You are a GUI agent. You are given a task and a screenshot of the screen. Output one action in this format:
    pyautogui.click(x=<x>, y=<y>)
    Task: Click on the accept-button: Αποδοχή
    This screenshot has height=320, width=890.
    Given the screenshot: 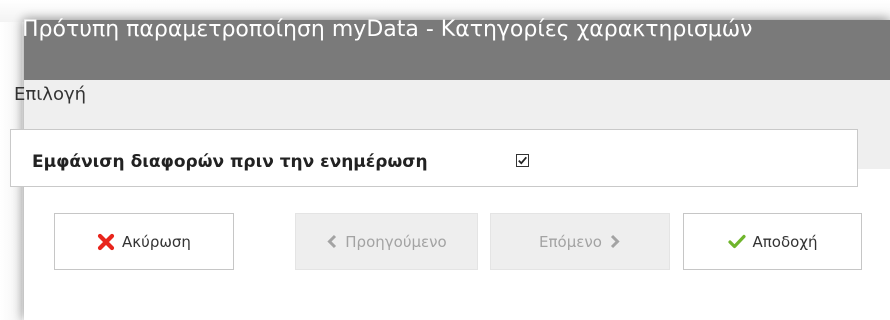 What is the action you would take?
    pyautogui.click(x=772, y=241)
    